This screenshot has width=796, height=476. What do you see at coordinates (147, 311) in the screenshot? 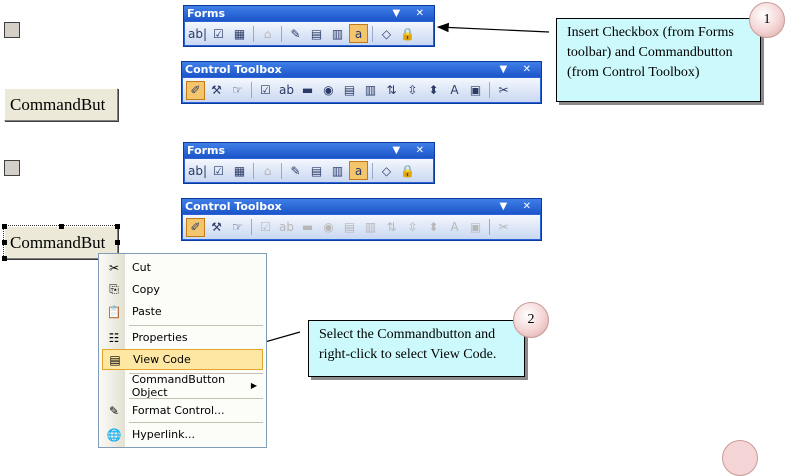
I see `menu-item-label: Paste` at bounding box center [147, 311].